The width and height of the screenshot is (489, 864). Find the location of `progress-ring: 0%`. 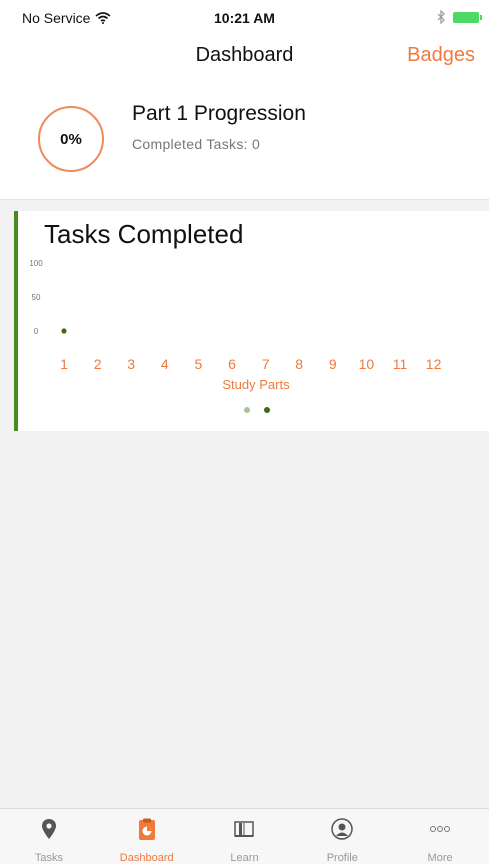

progress-ring: 0% is located at coordinates (71, 139).